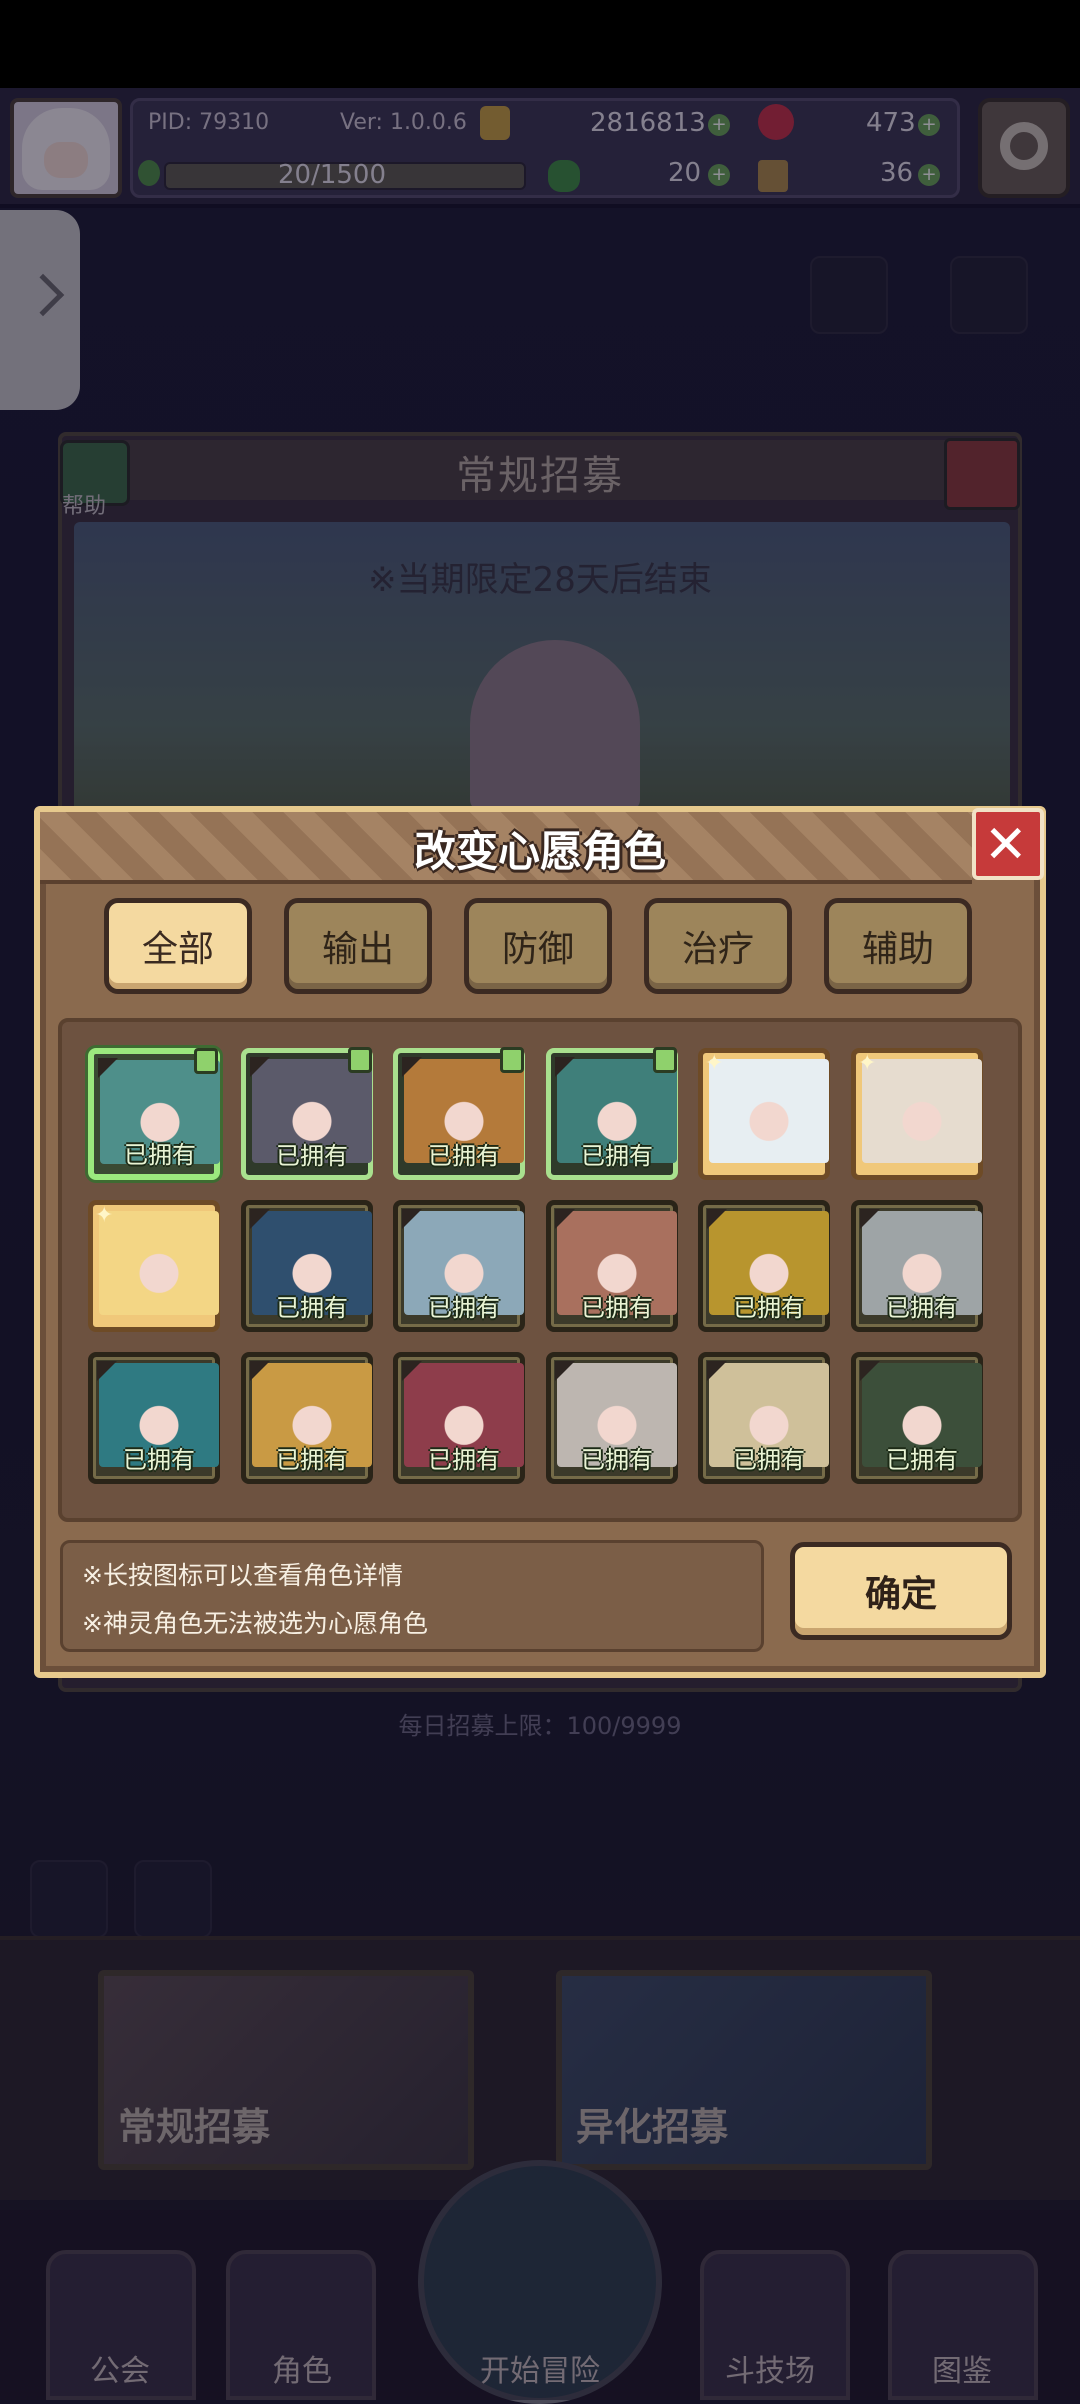 The width and height of the screenshot is (1080, 2404). I want to click on close-icon: ✕, so click(1006, 845).